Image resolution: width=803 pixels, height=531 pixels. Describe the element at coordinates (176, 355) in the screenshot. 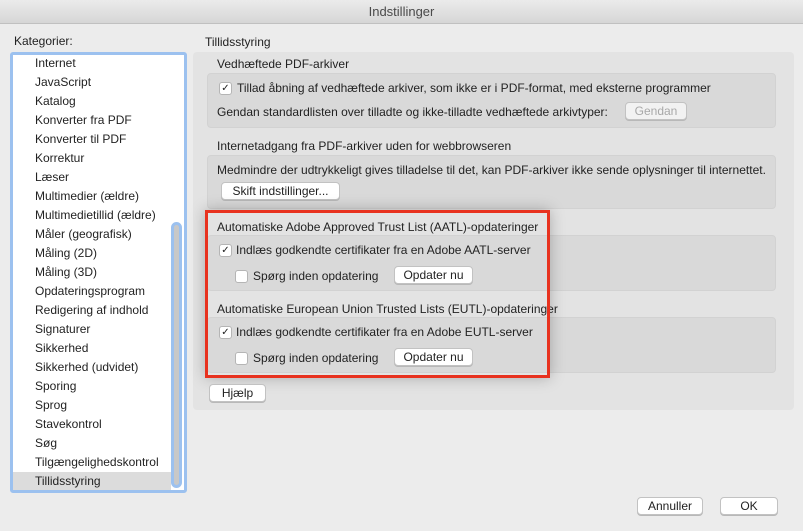

I see `scrollbar` at that location.